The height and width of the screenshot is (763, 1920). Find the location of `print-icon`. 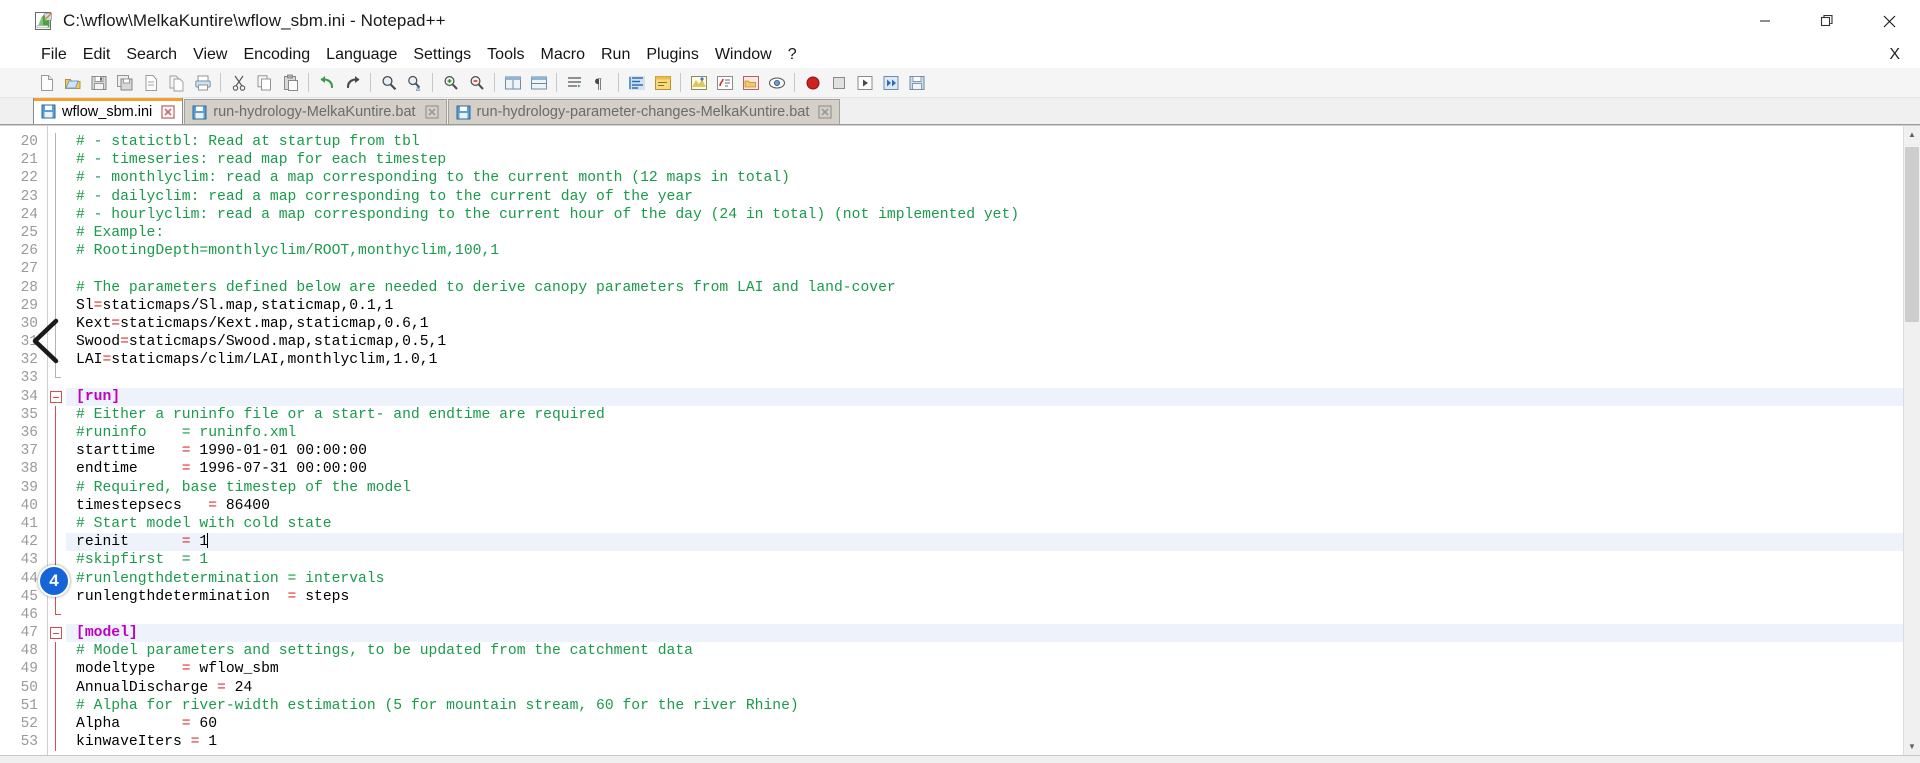

print-icon is located at coordinates (202, 82).